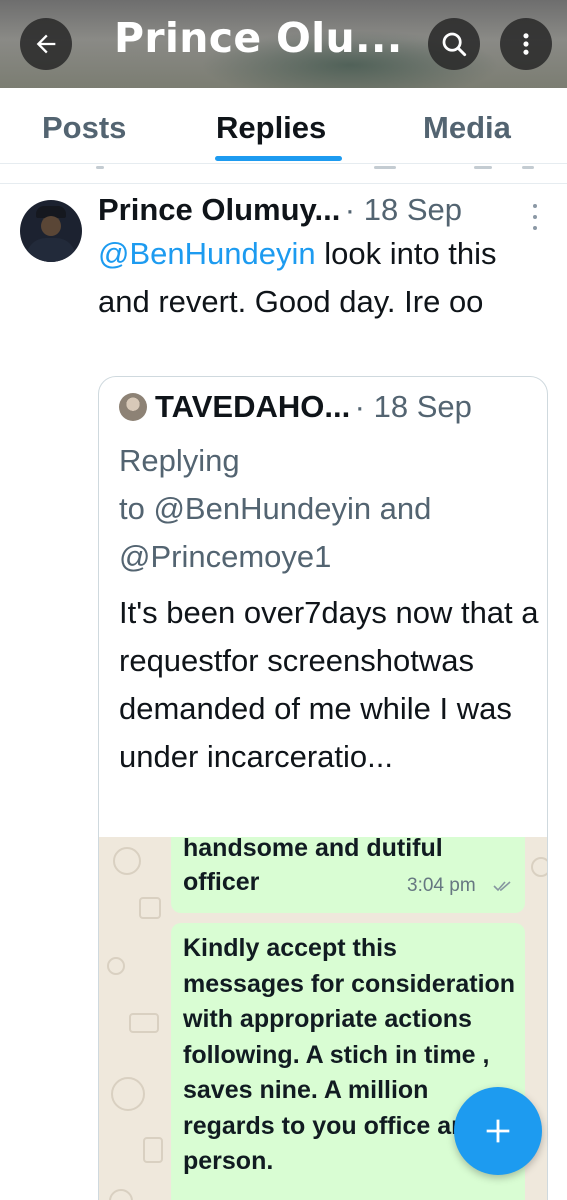 This screenshot has width=567, height=1200. What do you see at coordinates (413, 209) in the screenshot?
I see `tweet-date: 18 Sep` at bounding box center [413, 209].